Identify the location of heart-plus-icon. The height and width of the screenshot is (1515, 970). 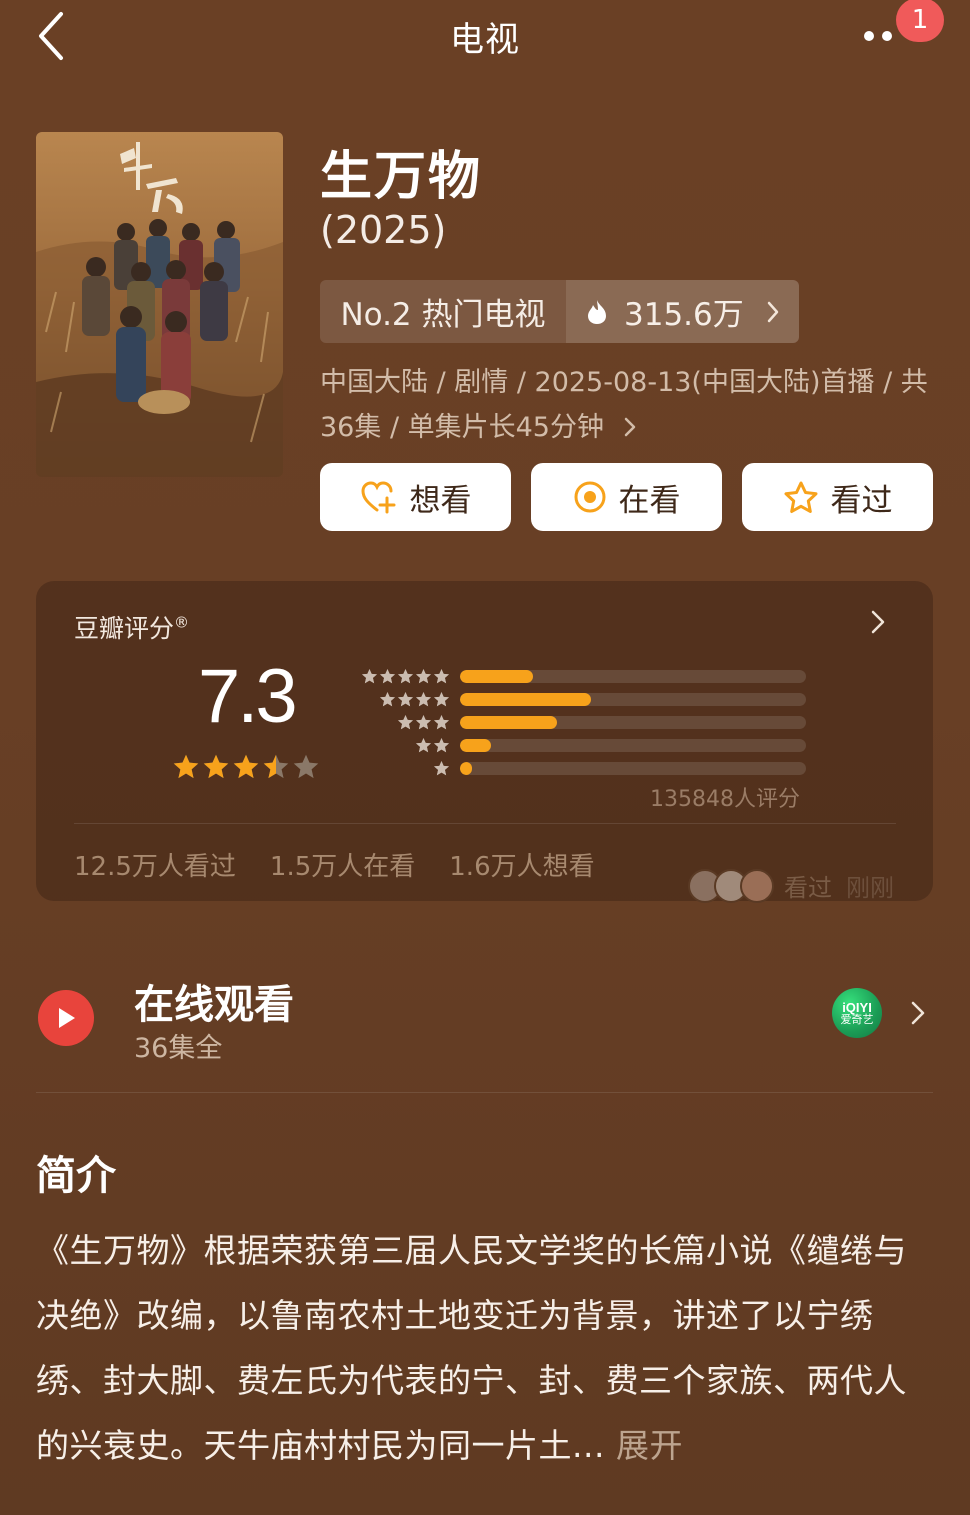
(377, 497).